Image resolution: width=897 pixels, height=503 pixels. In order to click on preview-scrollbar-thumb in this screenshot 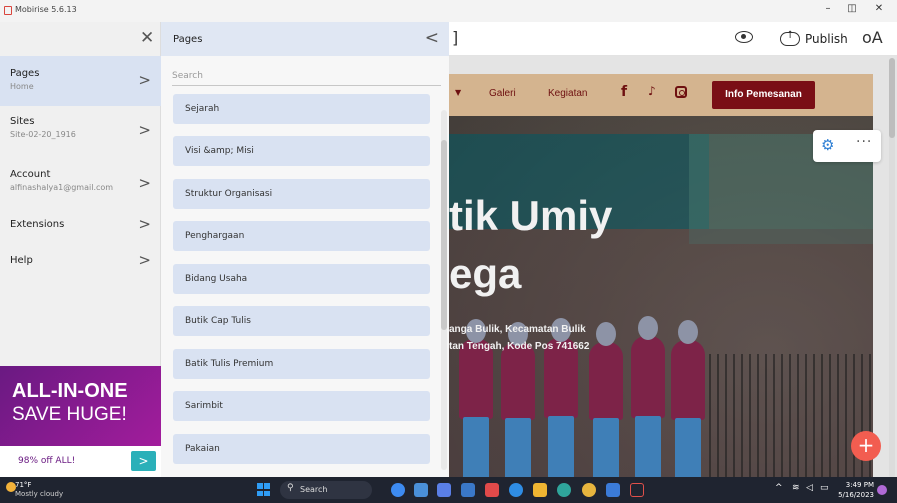, I will do `click(892, 98)`.